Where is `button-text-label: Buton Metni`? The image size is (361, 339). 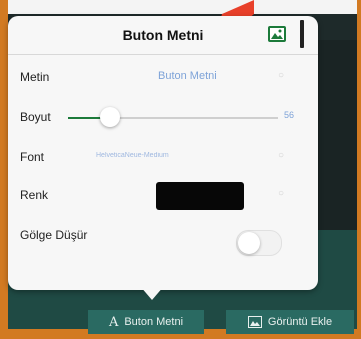
button-text-label: Buton Metni is located at coordinates (154, 322).